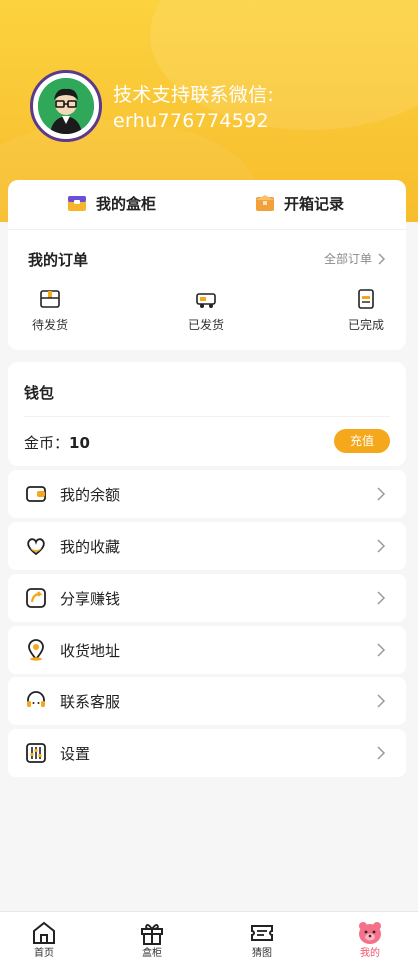 The height and width of the screenshot is (961, 418). Describe the element at coordinates (362, 441) in the screenshot. I see `recharge-button: 充值` at that location.